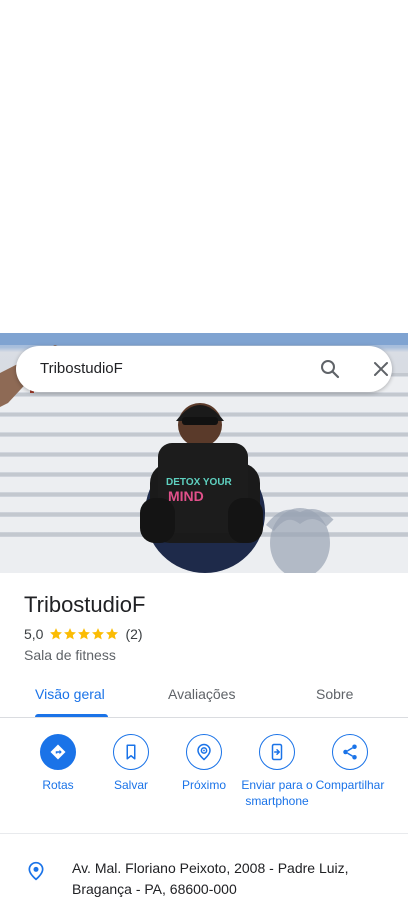 This screenshot has height=906, width=408. Describe the element at coordinates (204, 369) in the screenshot. I see `search-bar: TribostudioF` at that location.